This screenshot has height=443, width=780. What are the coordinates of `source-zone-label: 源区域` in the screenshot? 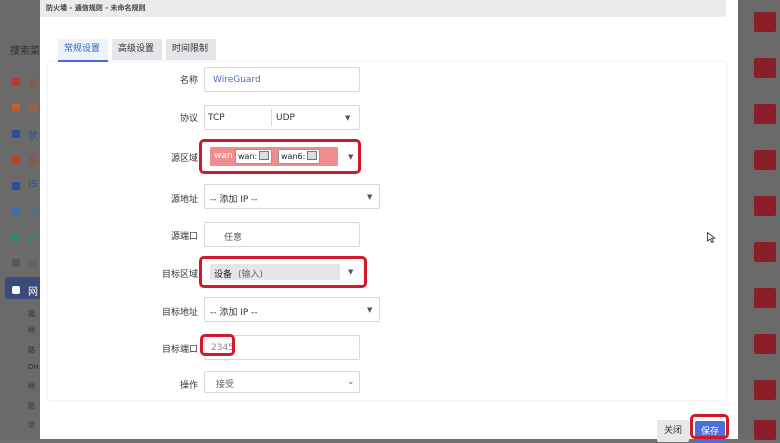 It's located at (184, 159).